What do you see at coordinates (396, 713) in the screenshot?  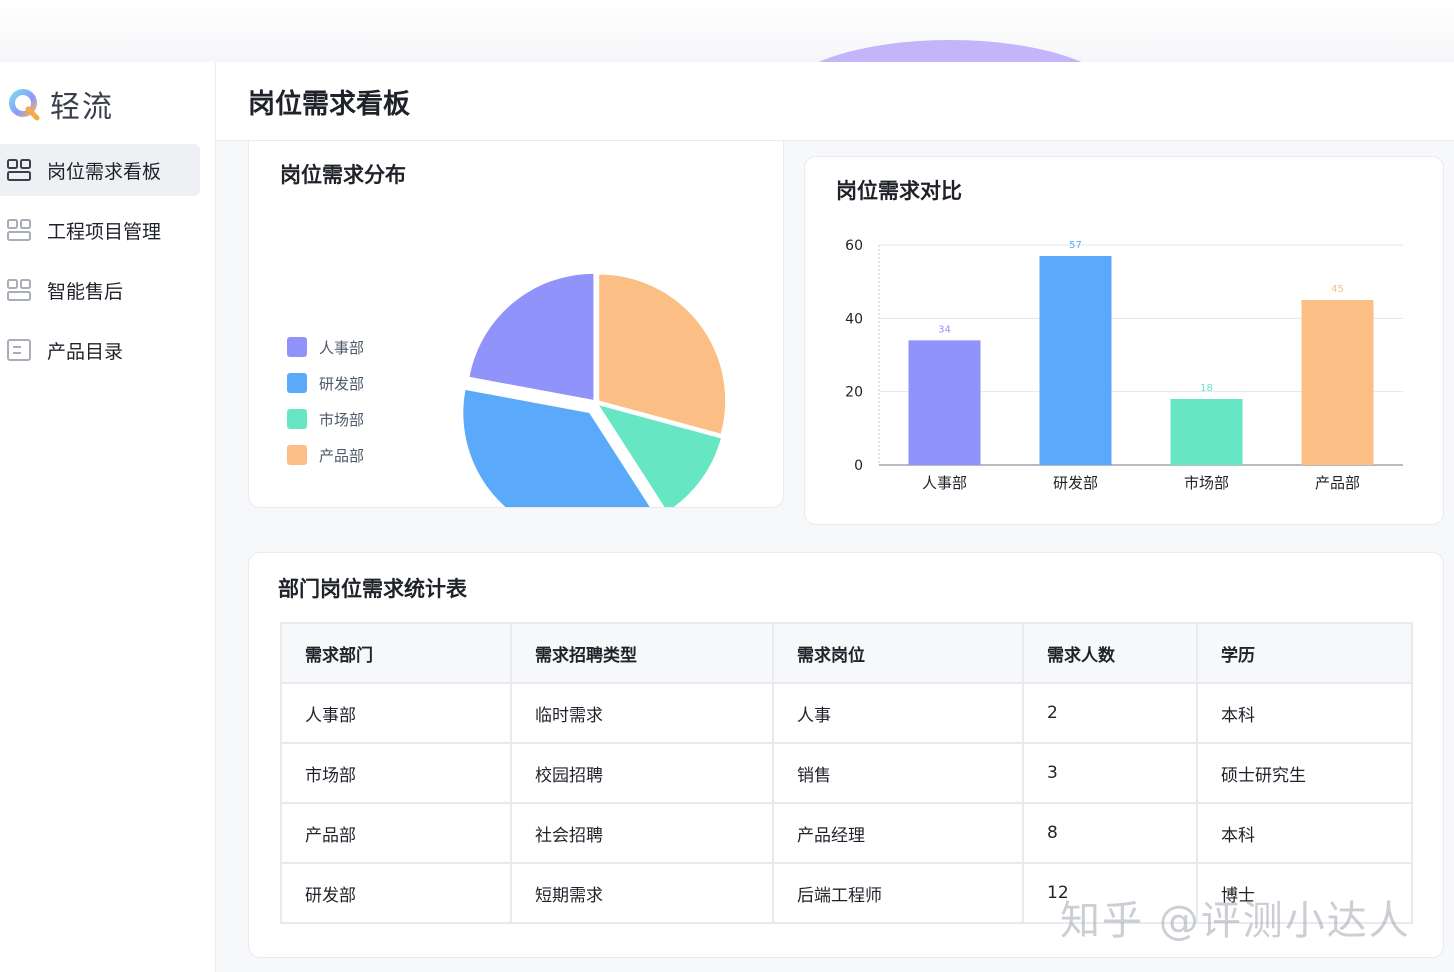 I see `table-cell: 人事部` at bounding box center [396, 713].